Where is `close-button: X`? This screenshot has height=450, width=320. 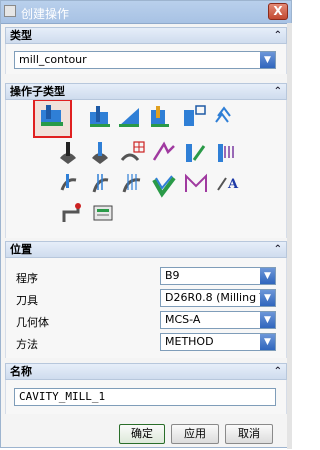
close-button: X is located at coordinates (278, 11).